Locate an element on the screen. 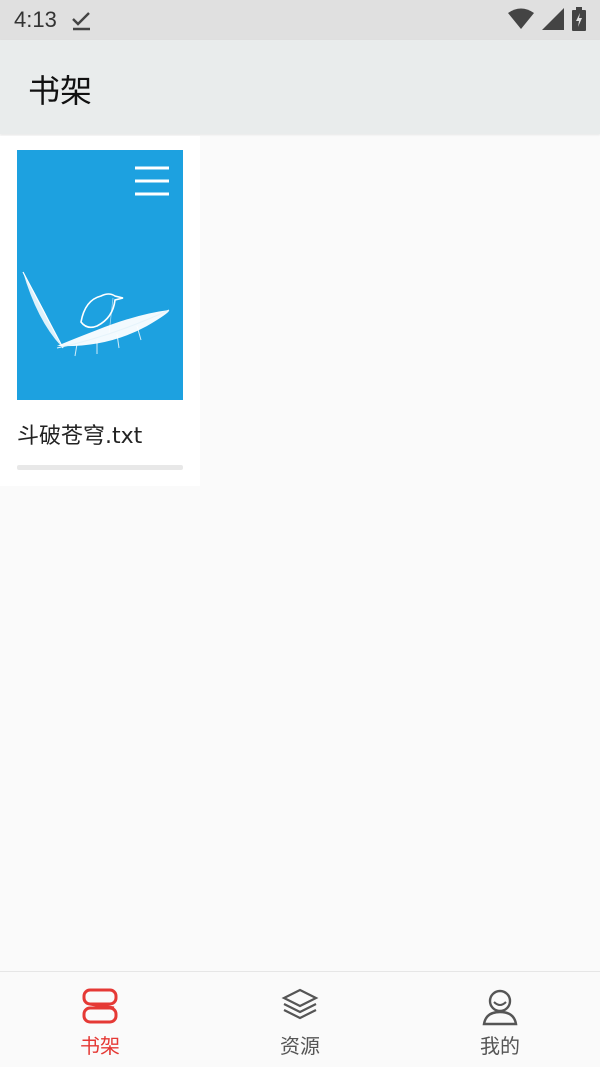  nav-item-bookshelf: 书架 is located at coordinates (100, 1019).